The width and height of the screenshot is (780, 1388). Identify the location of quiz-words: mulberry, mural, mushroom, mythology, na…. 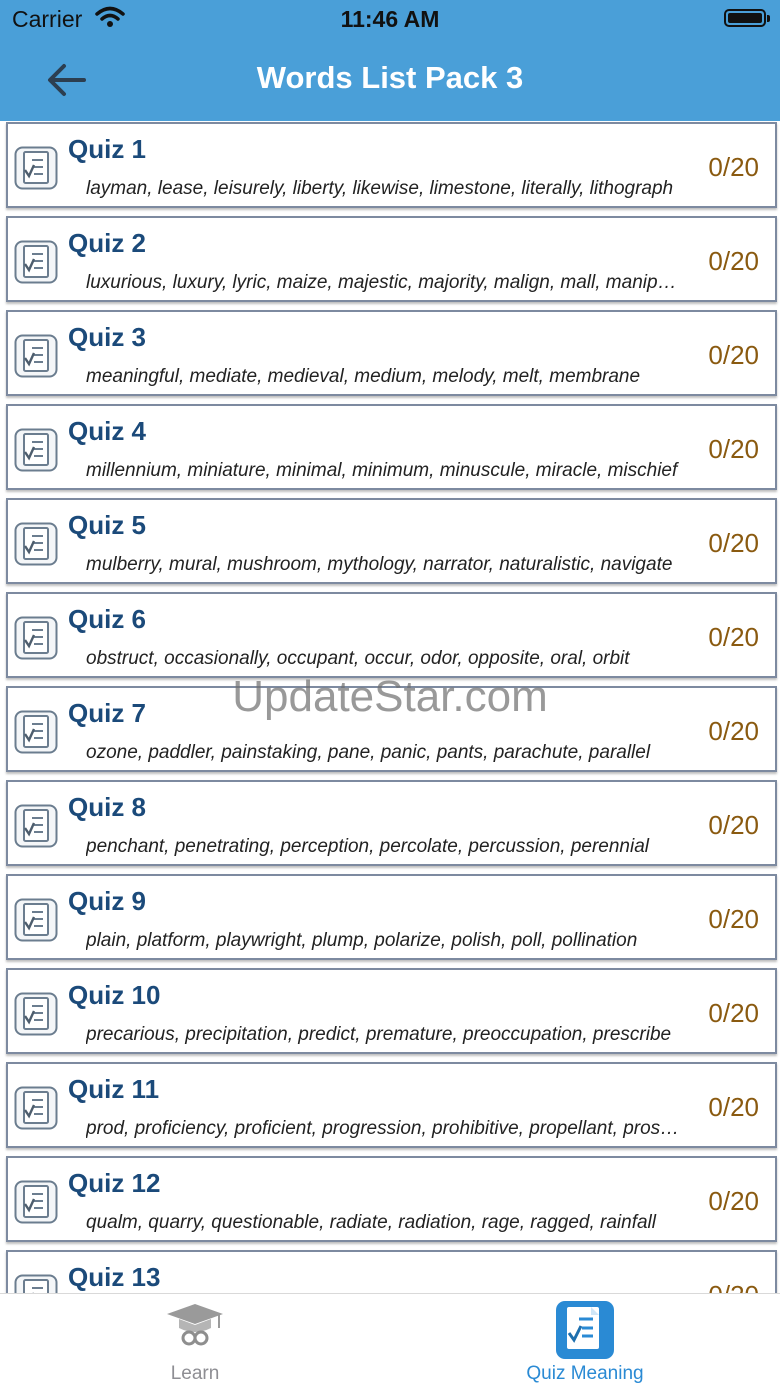
(379, 564).